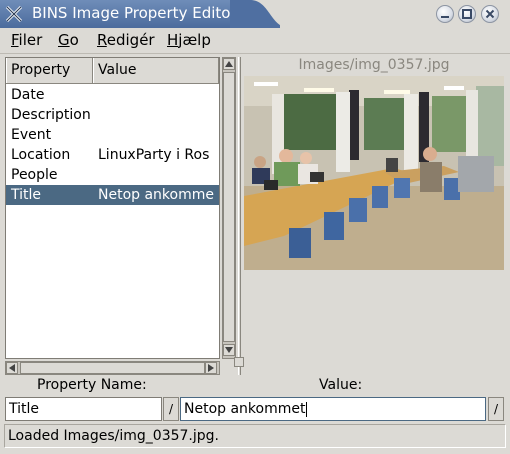 Image resolution: width=510 pixels, height=454 pixels. What do you see at coordinates (341, 385) in the screenshot?
I see `value-label: Value:` at bounding box center [341, 385].